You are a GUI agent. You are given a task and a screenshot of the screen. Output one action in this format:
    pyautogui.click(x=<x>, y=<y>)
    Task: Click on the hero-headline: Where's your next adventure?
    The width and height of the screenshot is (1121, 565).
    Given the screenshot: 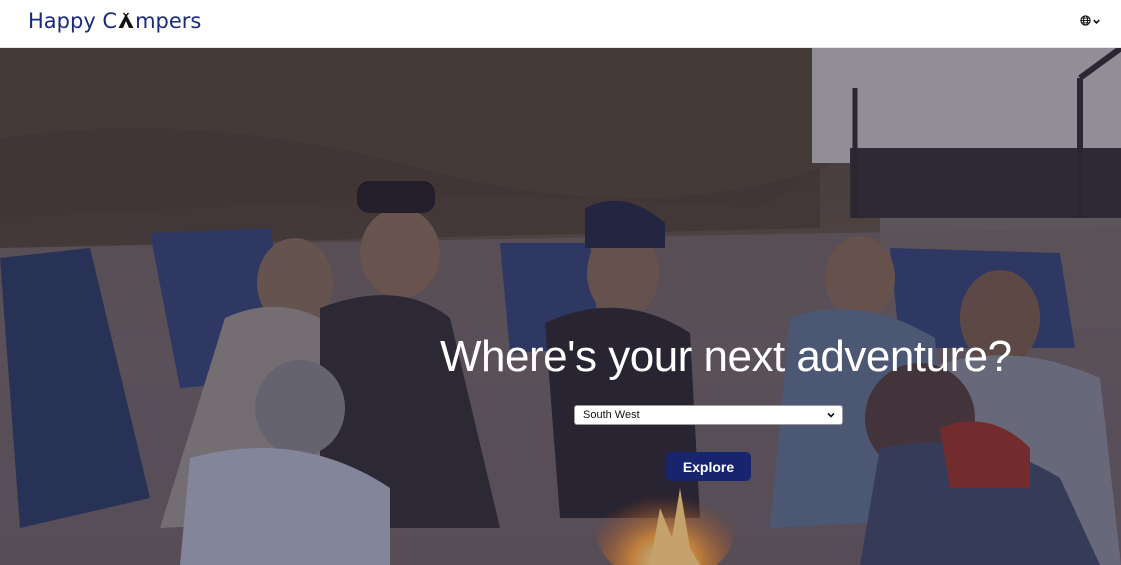 What is the action you would take?
    pyautogui.click(x=726, y=356)
    